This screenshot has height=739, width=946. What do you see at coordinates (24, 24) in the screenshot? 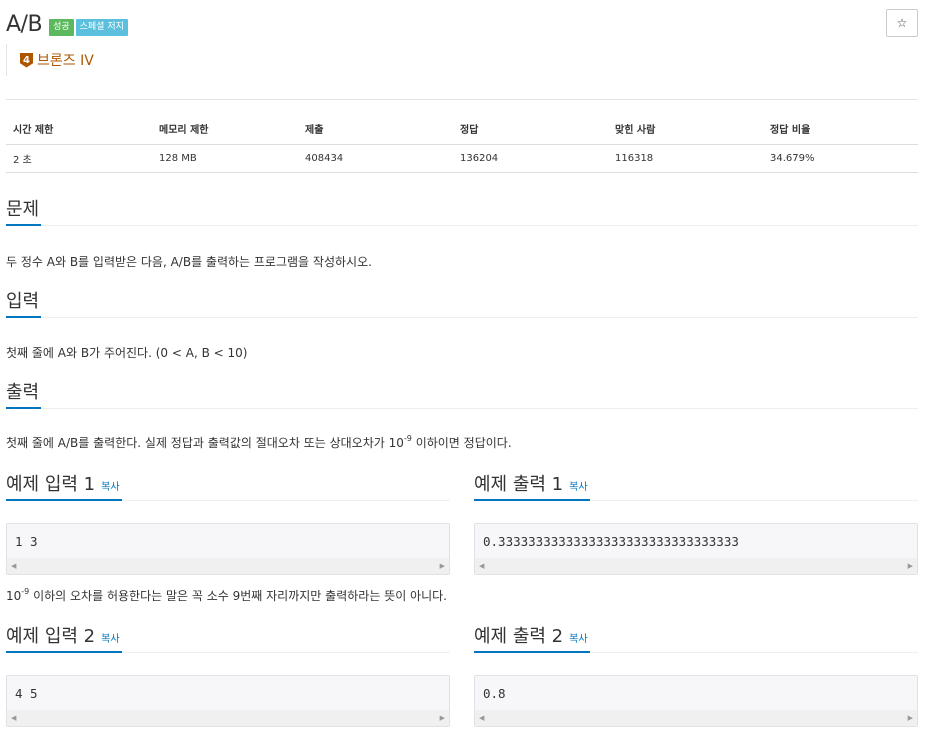
I see `problem-title: A/B` at bounding box center [24, 24].